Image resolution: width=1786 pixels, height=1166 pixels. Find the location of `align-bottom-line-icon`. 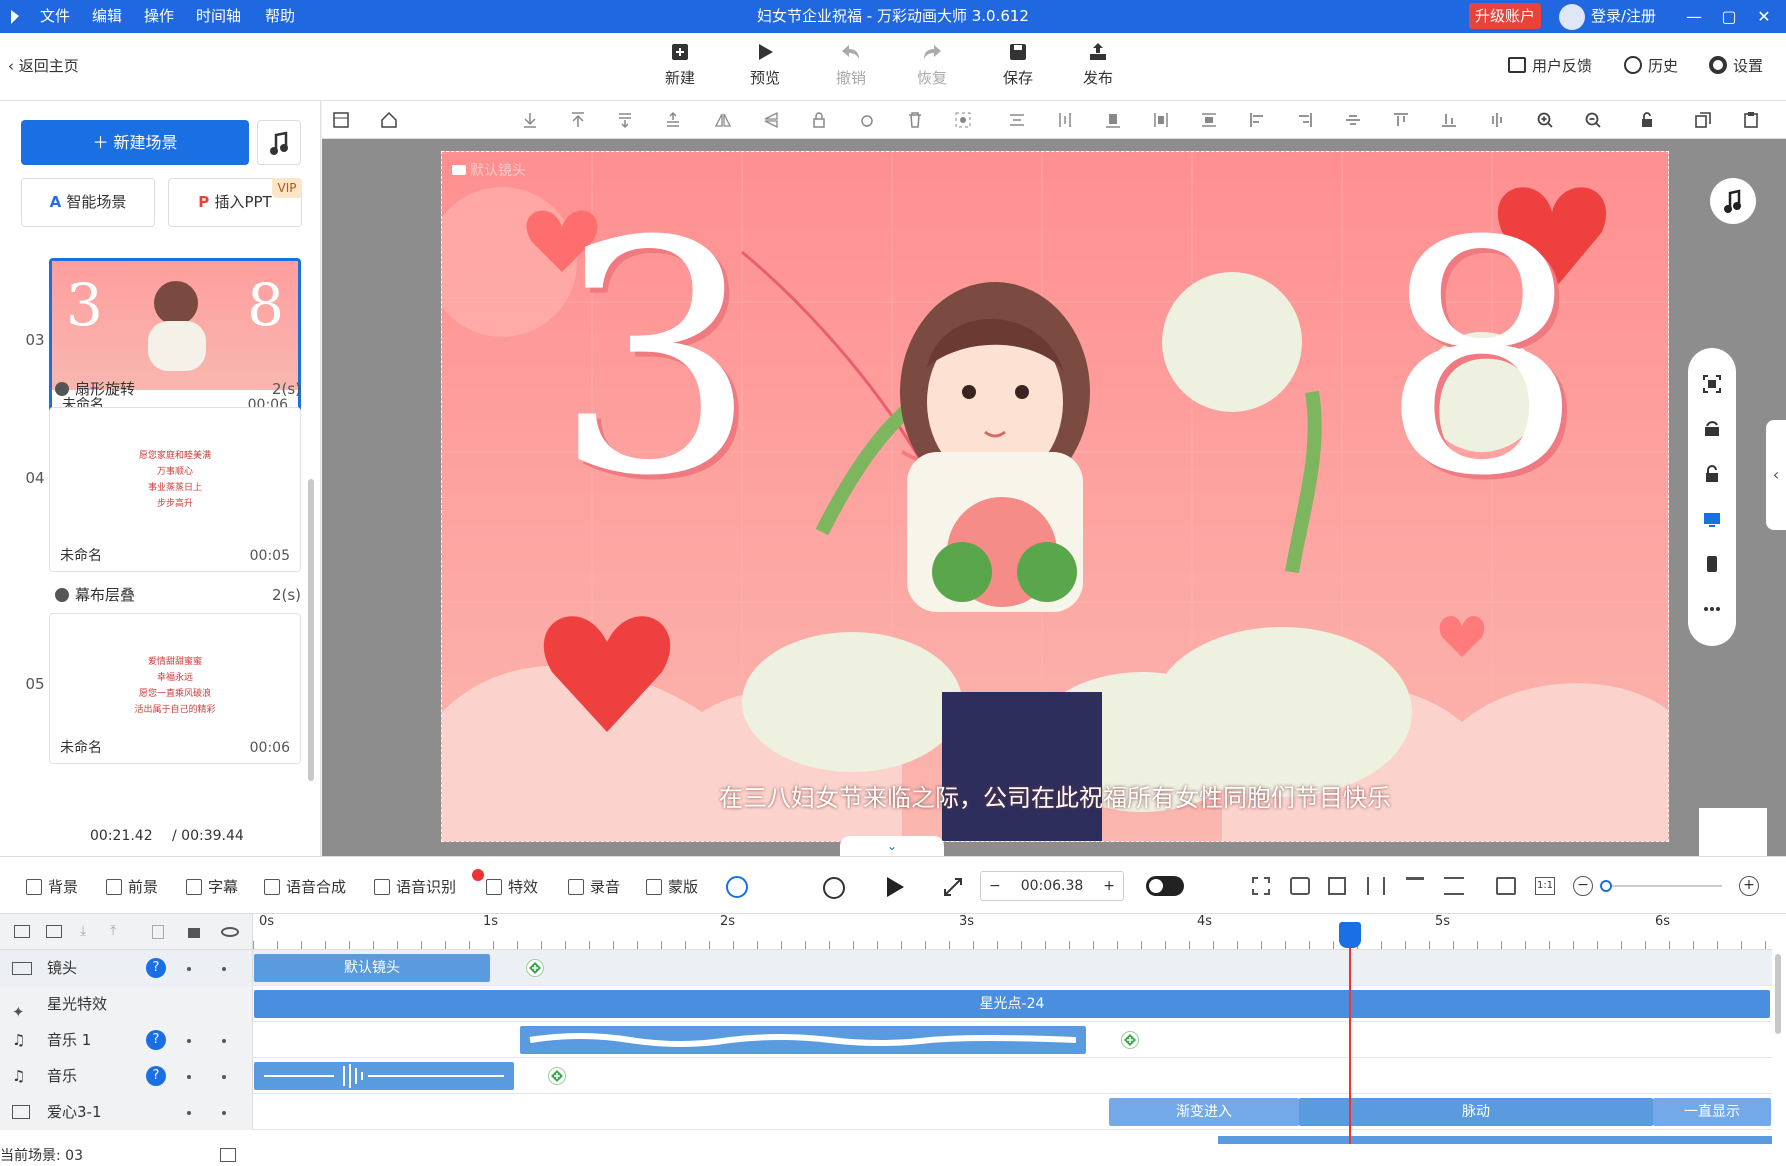

align-bottom-line-icon is located at coordinates (1449, 120).